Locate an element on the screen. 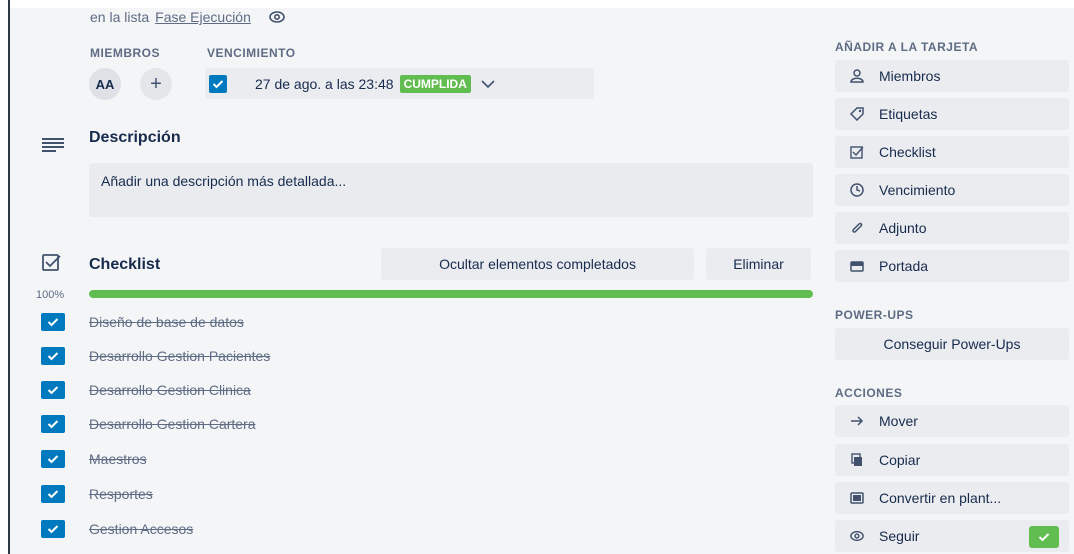 The width and height of the screenshot is (1074, 554). sidebar-button-label: Portada is located at coordinates (904, 266).